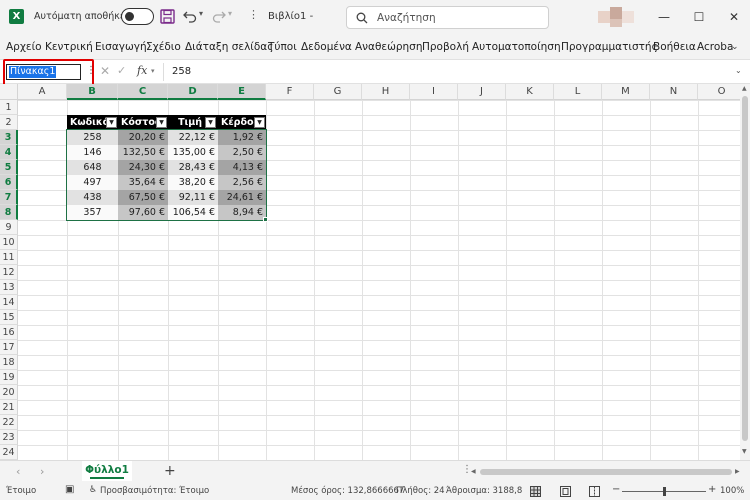 This screenshot has width=750, height=500. I want to click on zoom-level: 100%, so click(732, 491).